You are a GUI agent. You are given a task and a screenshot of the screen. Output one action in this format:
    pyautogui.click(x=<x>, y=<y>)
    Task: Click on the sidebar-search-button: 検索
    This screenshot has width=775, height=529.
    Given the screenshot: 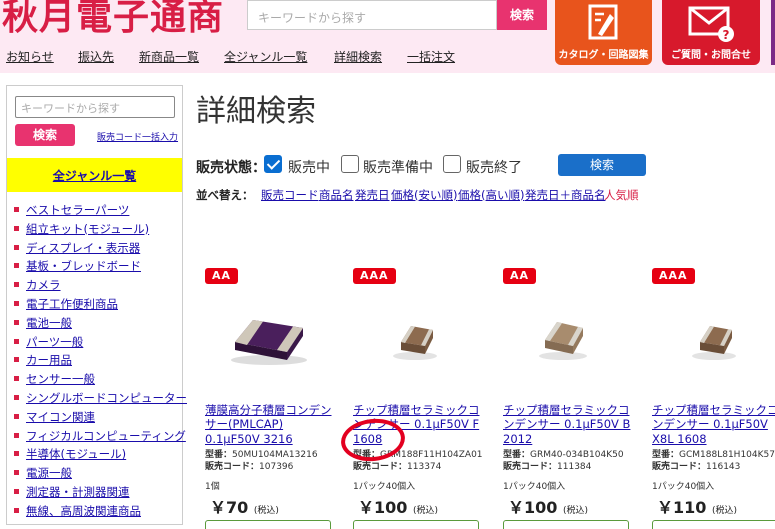 What is the action you would take?
    pyautogui.click(x=45, y=135)
    